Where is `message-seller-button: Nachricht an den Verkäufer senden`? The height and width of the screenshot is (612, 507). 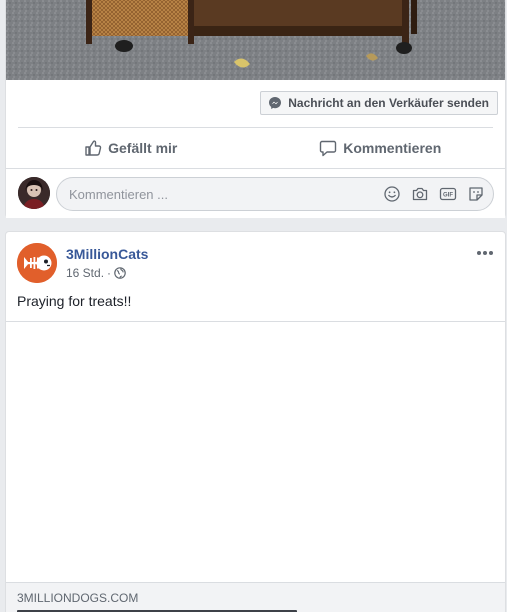 message-seller-button: Nachricht an den Verkäufer senden is located at coordinates (379, 103).